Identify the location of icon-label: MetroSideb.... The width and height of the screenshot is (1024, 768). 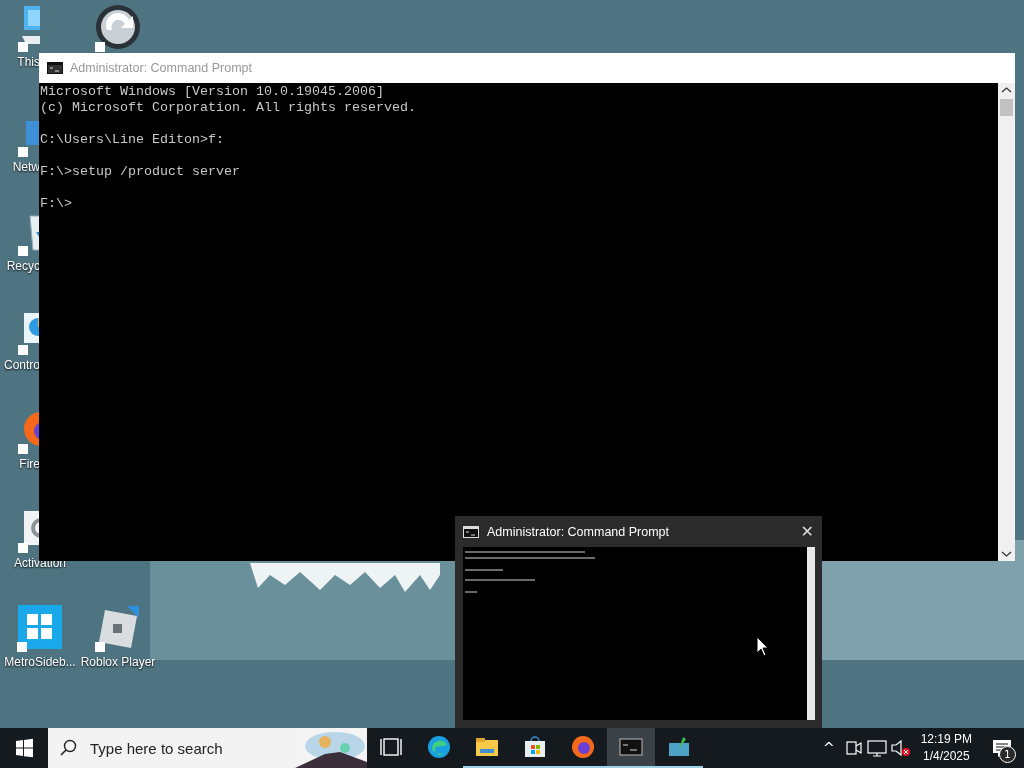
(40, 662).